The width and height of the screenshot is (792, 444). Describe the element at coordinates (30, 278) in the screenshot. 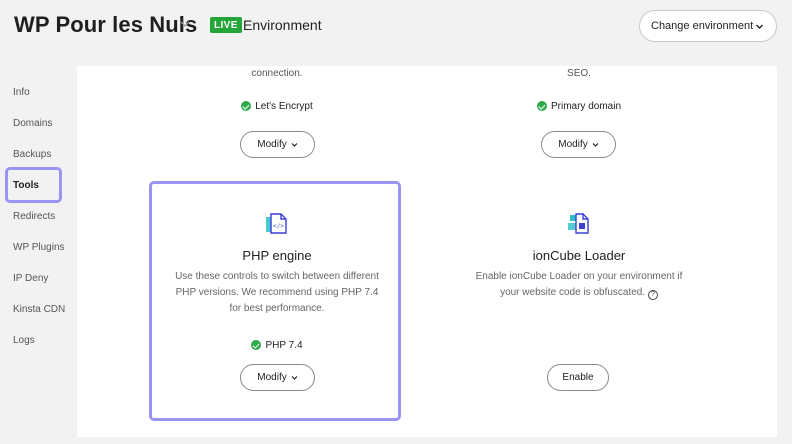

I see `sidebar-item-ip-deny: IP Deny` at that location.